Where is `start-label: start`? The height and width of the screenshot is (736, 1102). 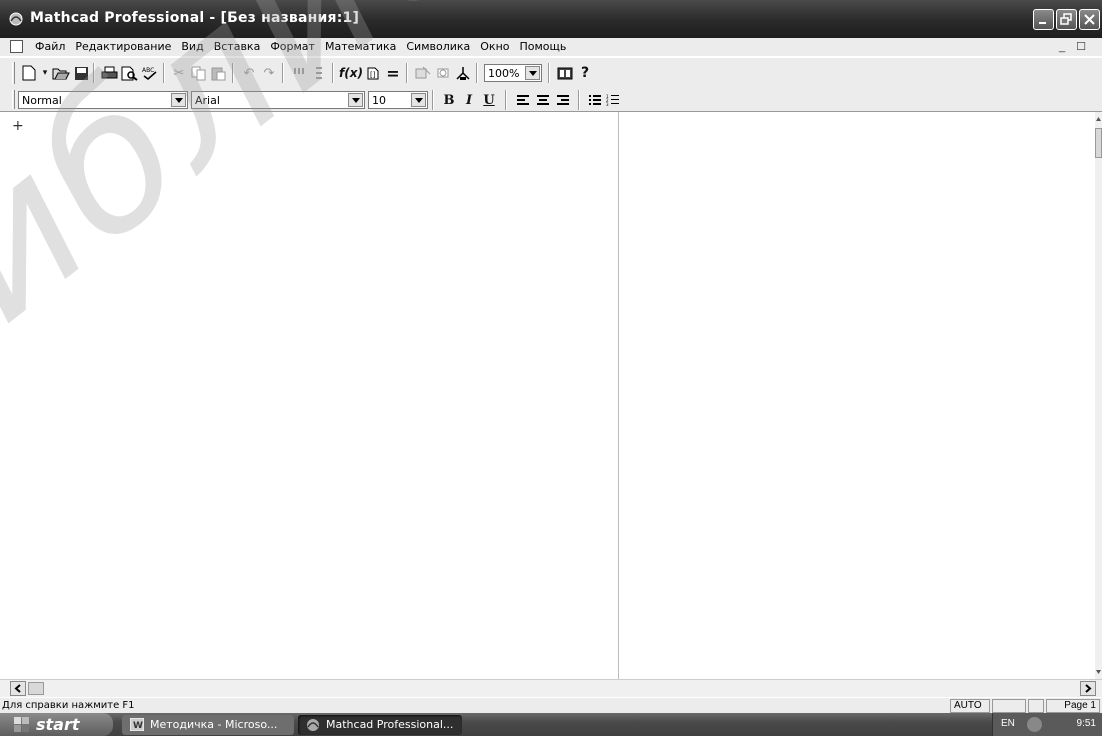 start-label: start is located at coordinates (58, 724).